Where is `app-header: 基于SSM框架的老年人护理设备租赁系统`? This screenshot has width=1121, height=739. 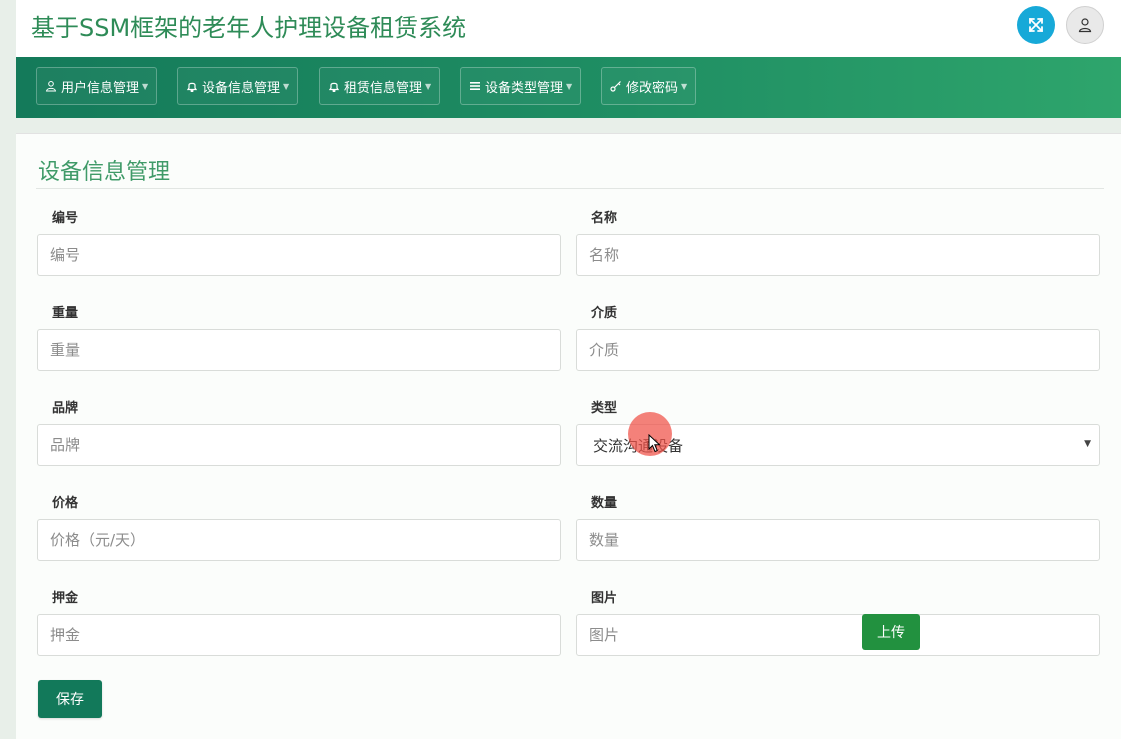 app-header: 基于SSM框架的老年人护理设备租赁系统 is located at coordinates (568, 28).